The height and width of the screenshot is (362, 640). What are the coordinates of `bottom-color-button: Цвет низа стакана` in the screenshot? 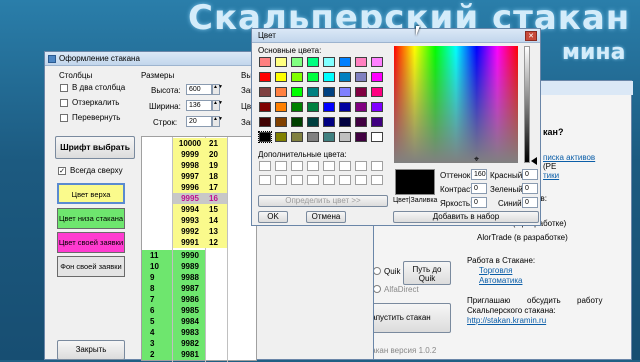 It's located at (91, 218).